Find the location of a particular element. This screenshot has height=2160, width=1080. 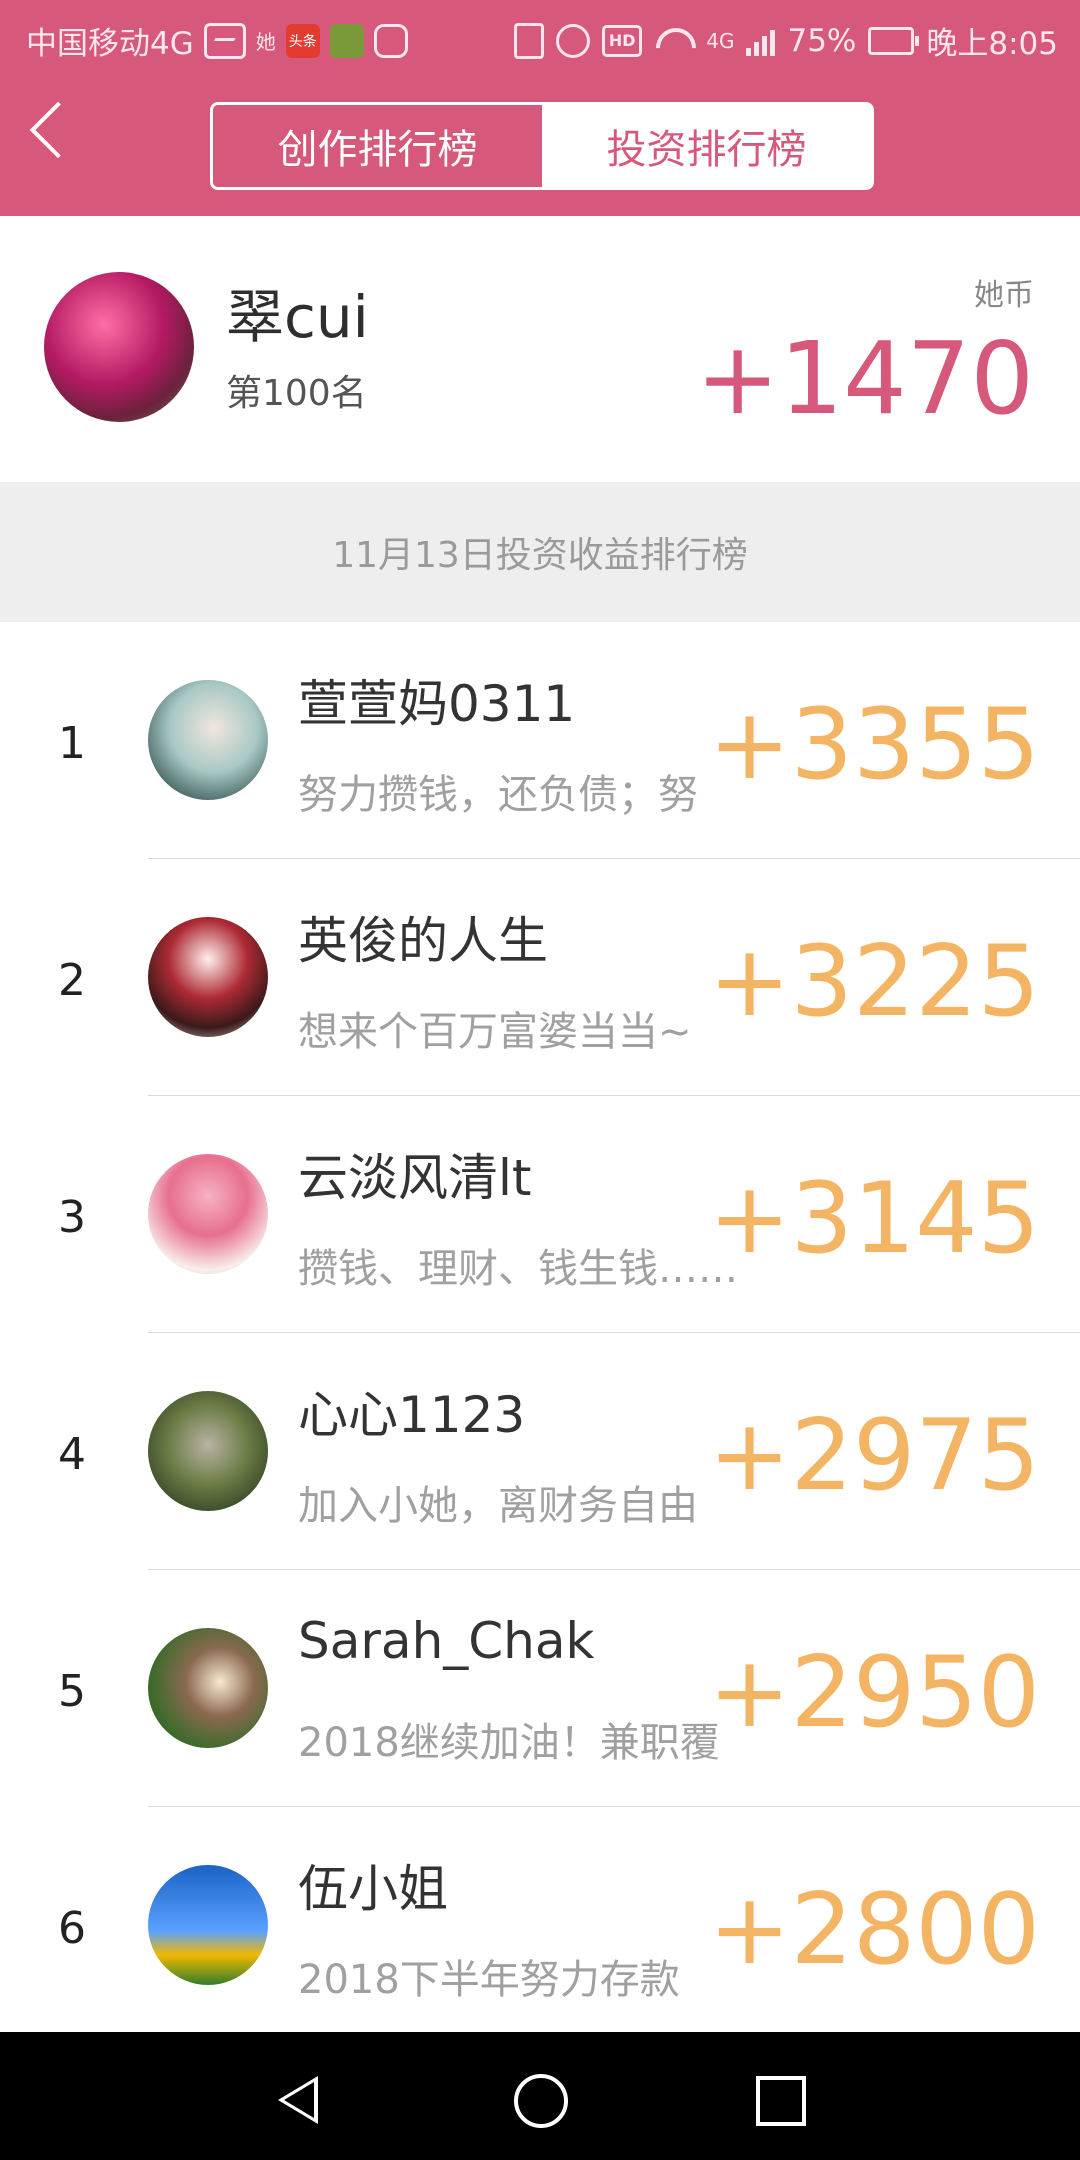

system-nav-bar is located at coordinates (540, 2096).